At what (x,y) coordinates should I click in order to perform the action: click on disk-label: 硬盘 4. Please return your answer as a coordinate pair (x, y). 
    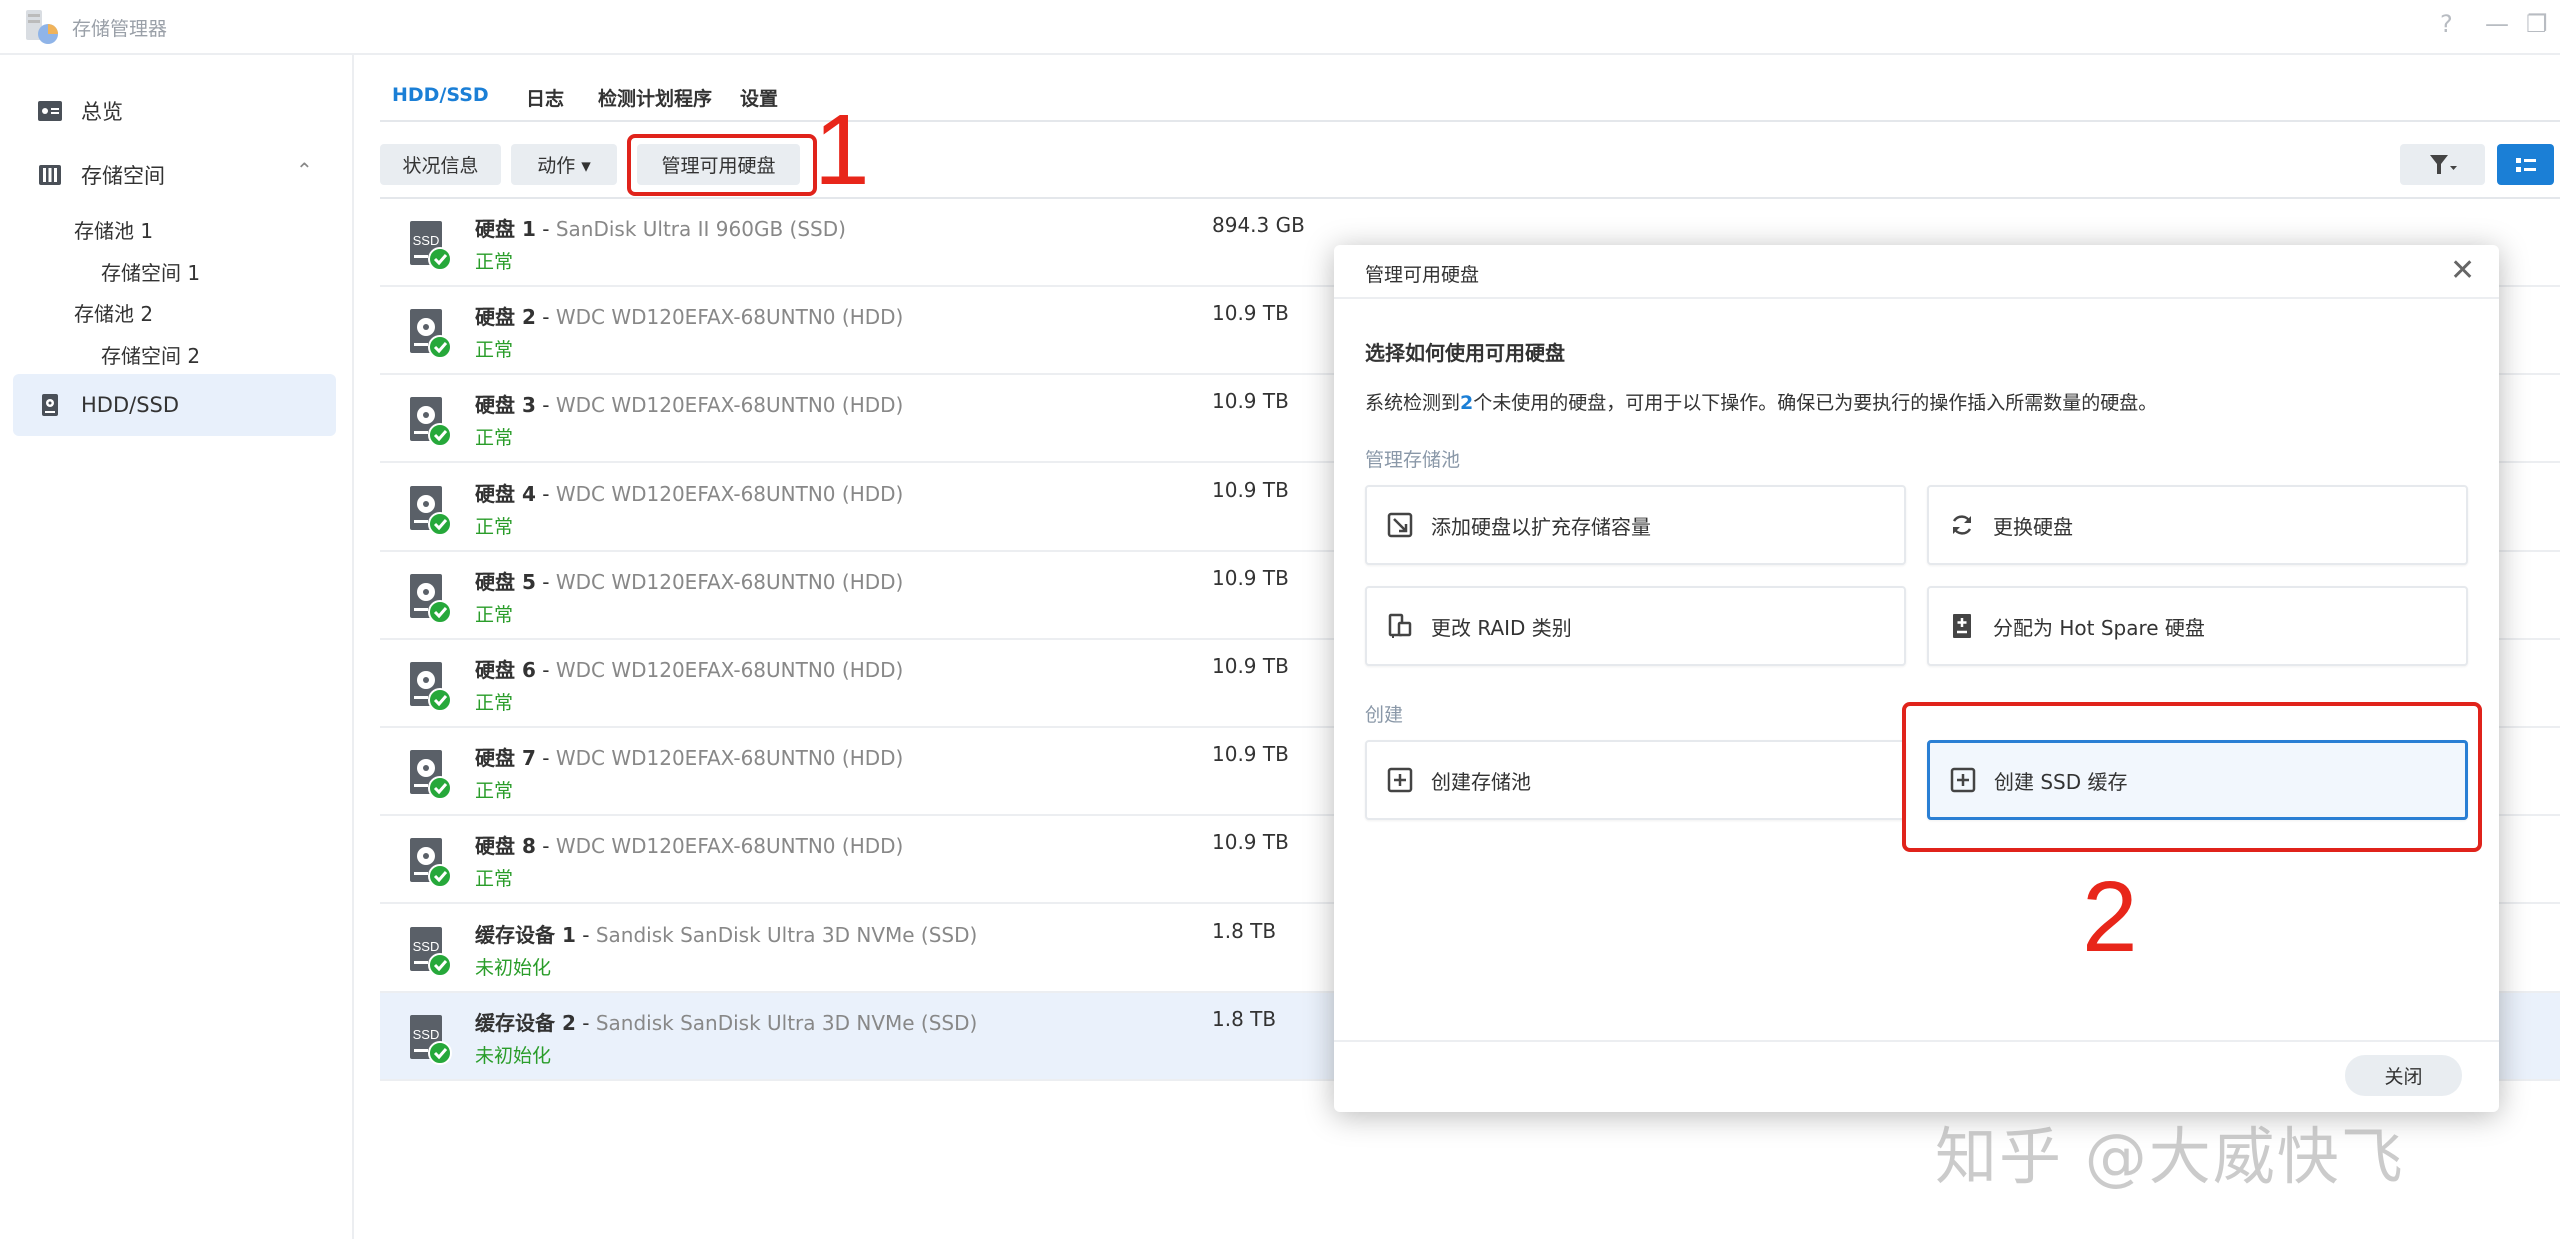
    Looking at the image, I should click on (505, 493).